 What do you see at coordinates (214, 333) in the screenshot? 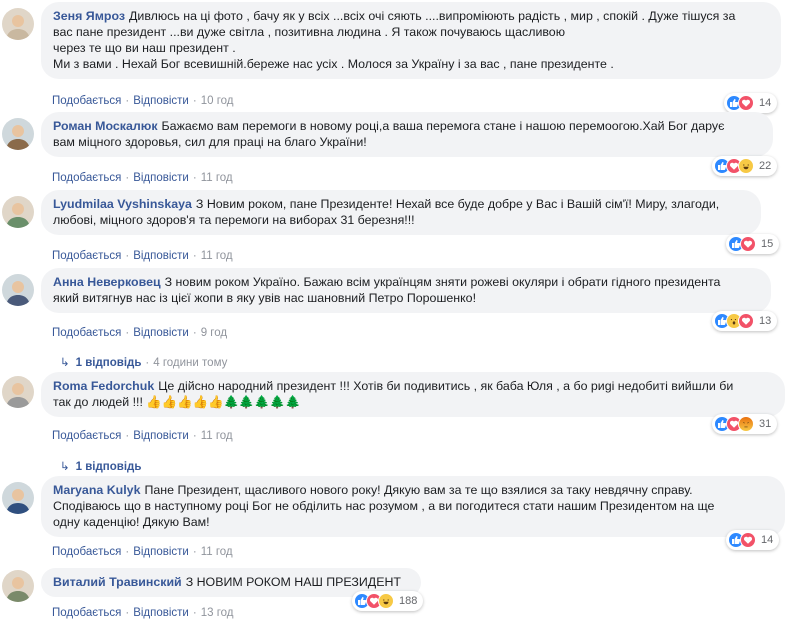
I see `comment-timestamp: 9 год` at bounding box center [214, 333].